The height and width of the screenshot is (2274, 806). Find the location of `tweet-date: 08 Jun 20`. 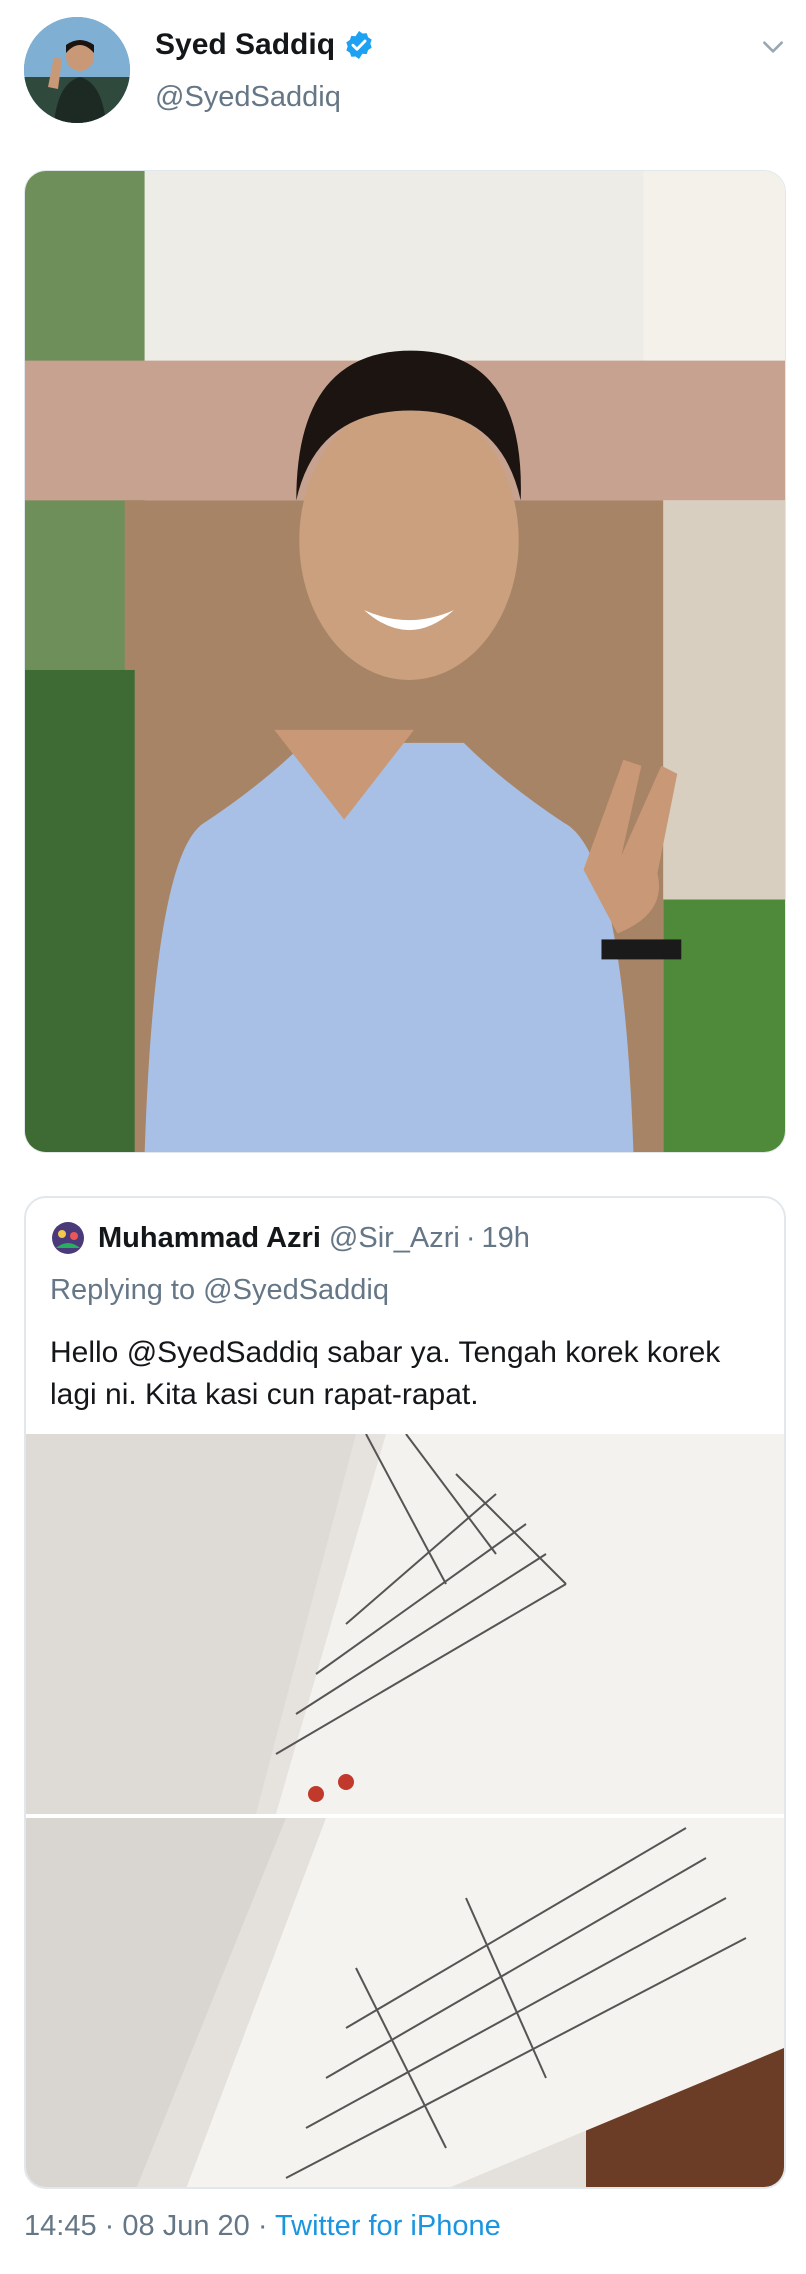

tweet-date: 08 Jun 20 is located at coordinates (186, 2226).